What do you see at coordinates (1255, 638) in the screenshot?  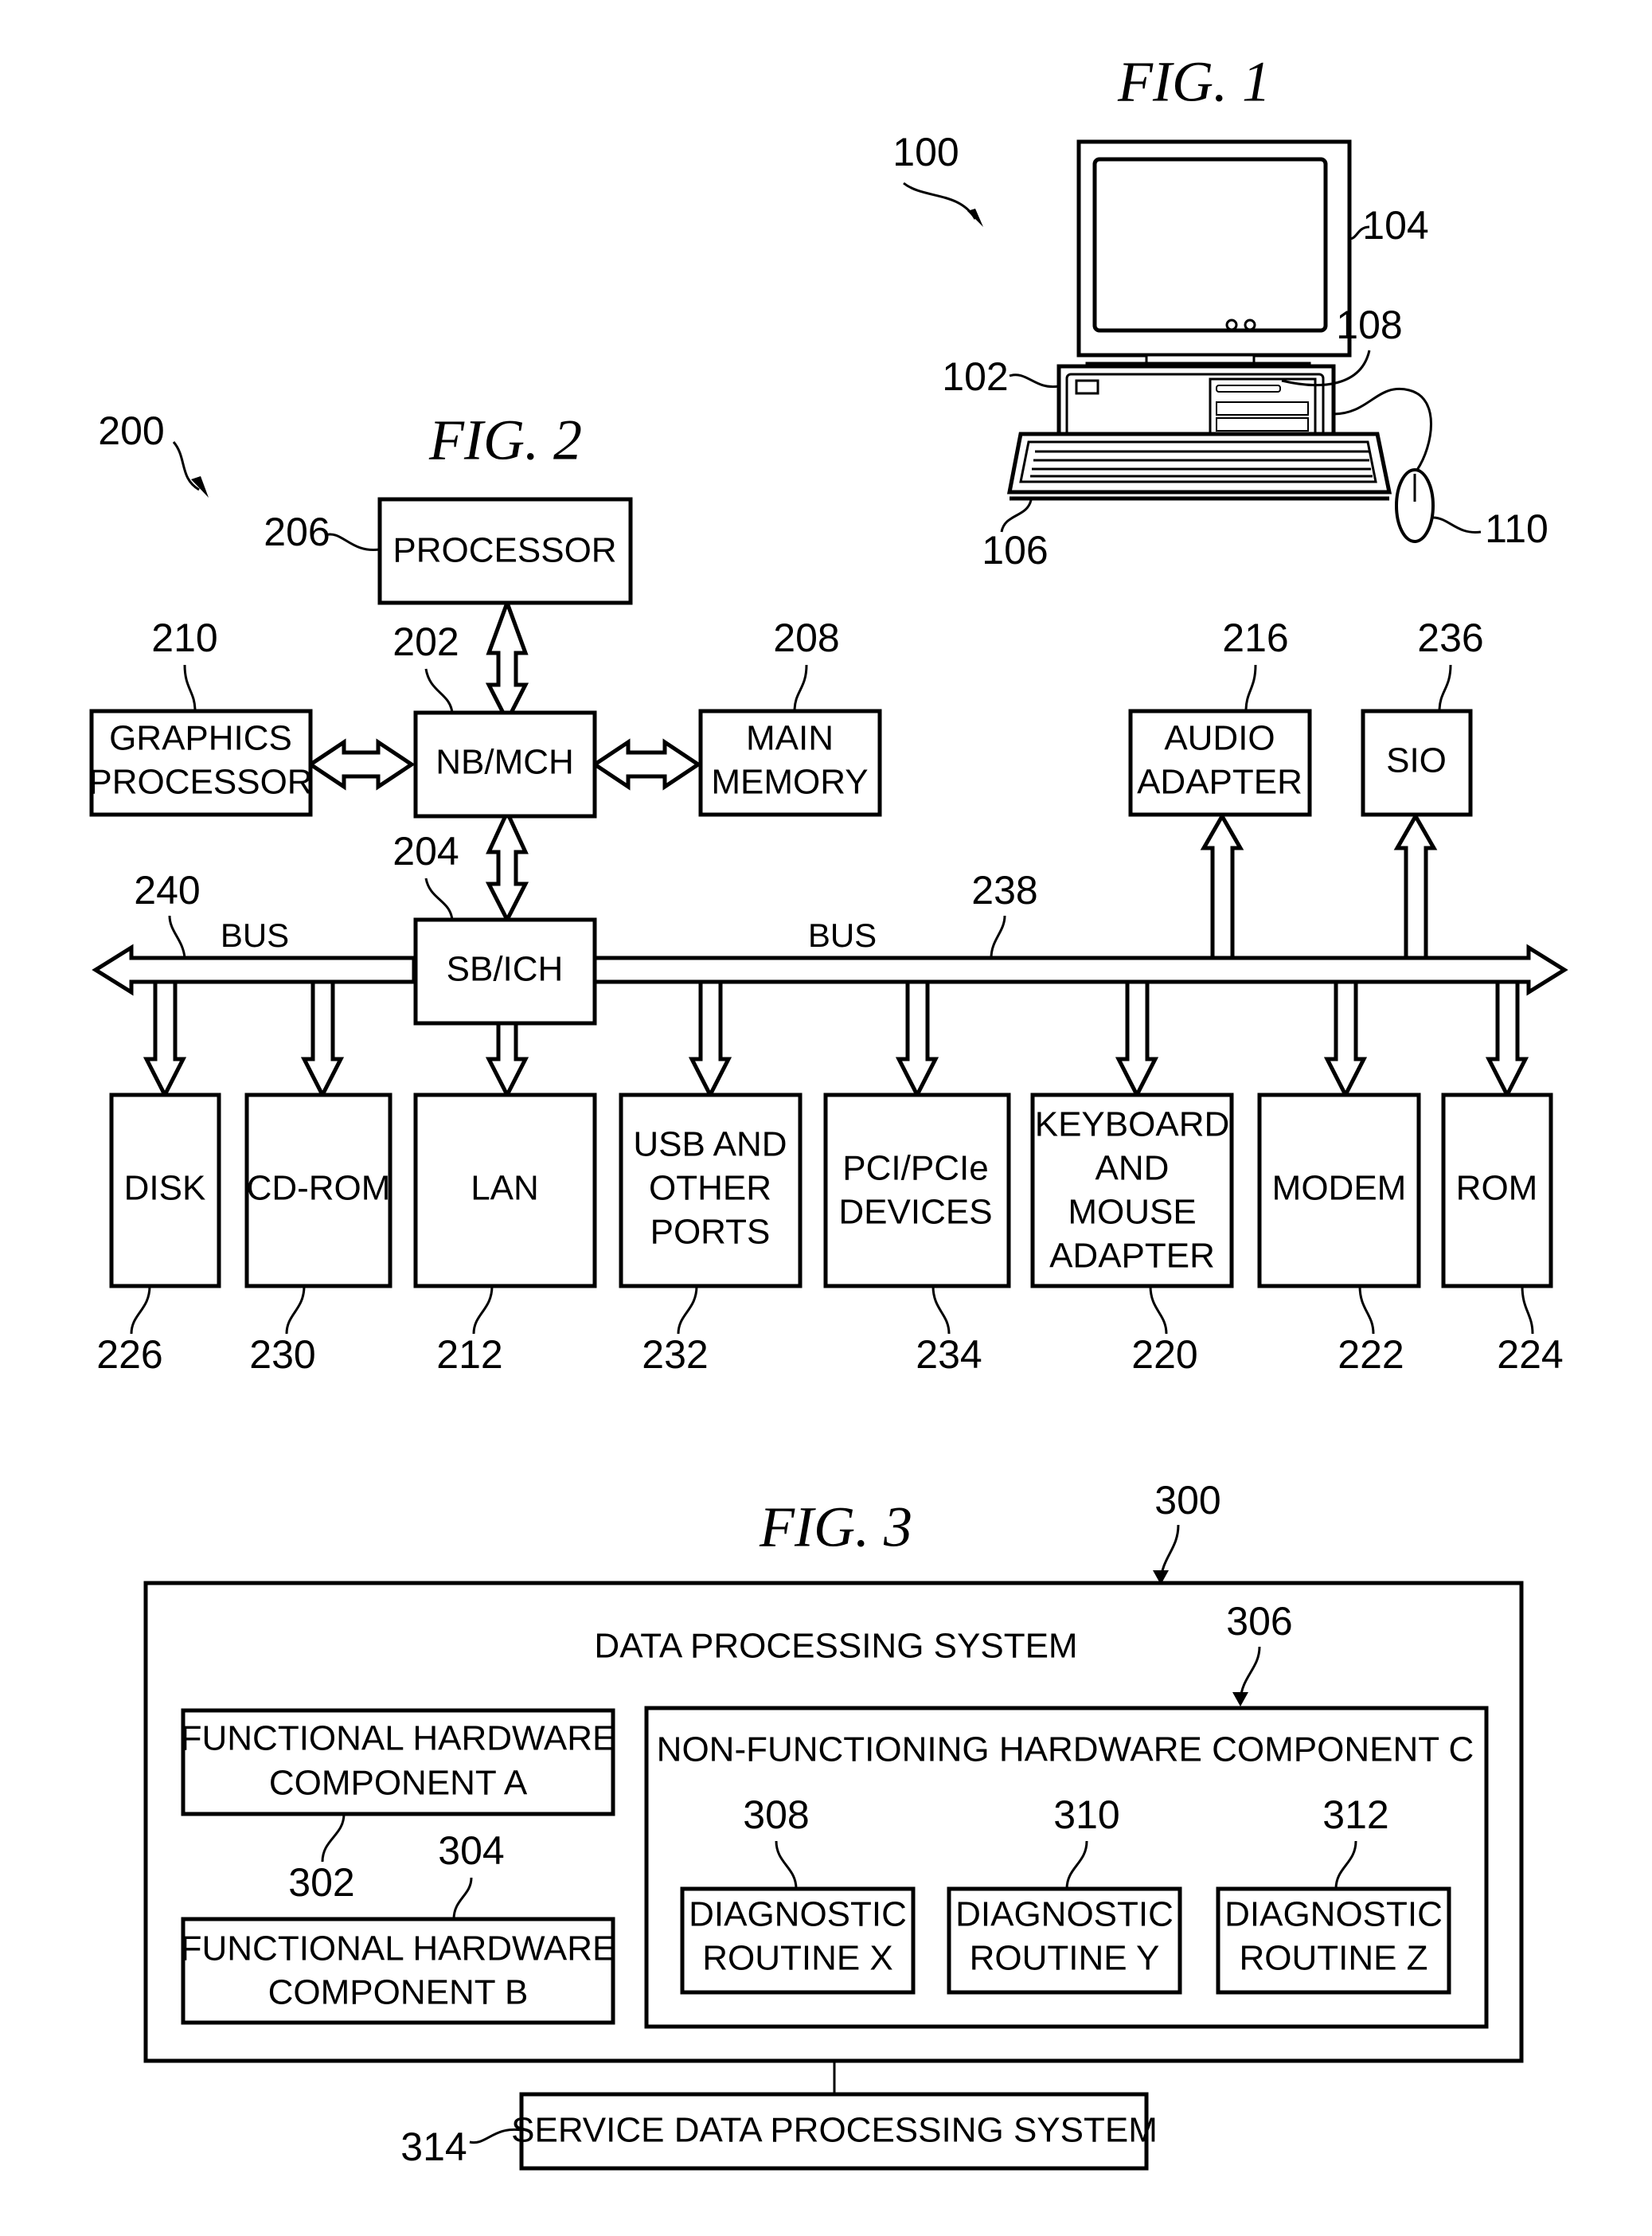 I see `ref-216: 216` at bounding box center [1255, 638].